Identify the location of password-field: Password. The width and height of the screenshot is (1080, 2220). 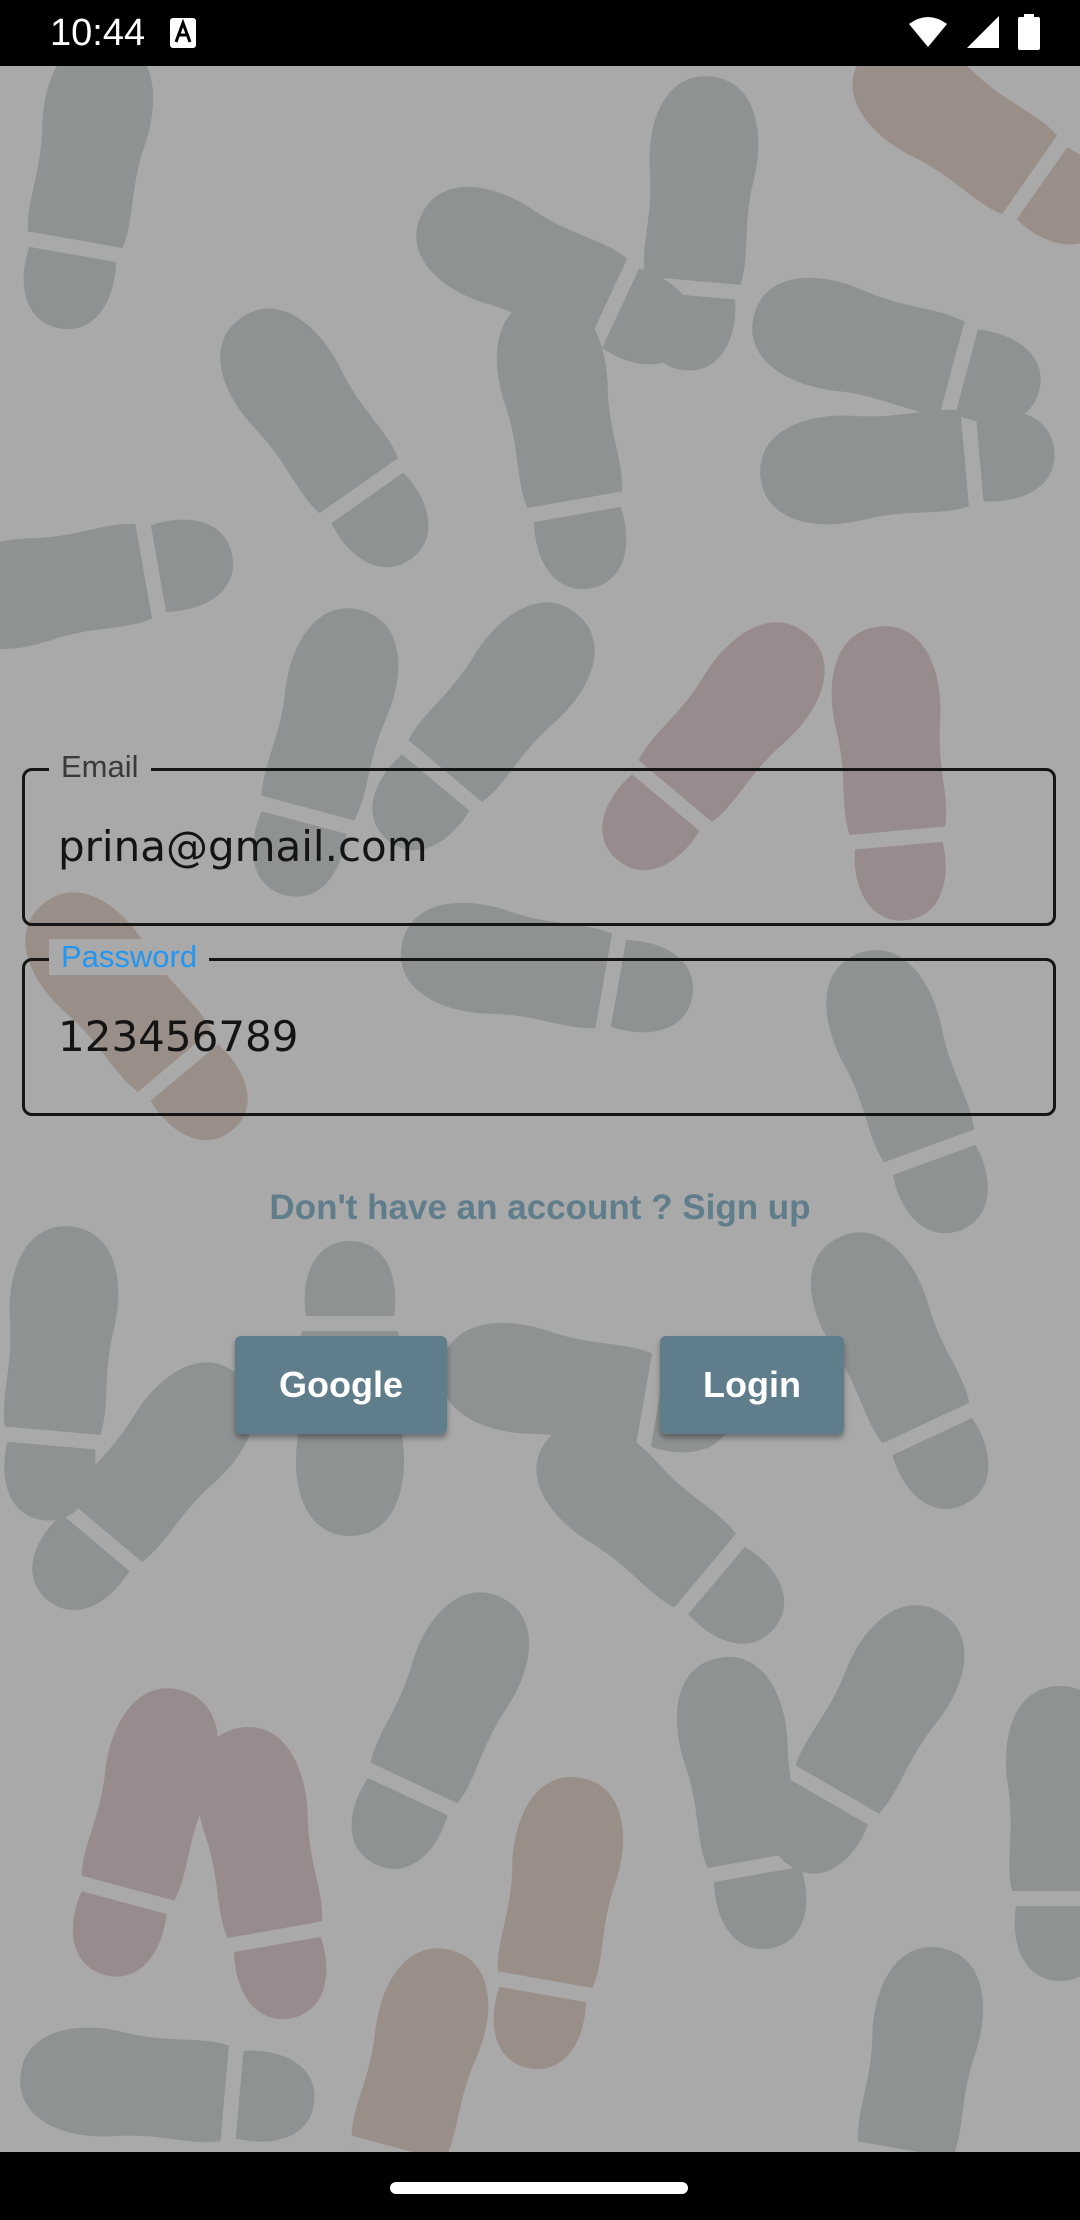
(539, 1027).